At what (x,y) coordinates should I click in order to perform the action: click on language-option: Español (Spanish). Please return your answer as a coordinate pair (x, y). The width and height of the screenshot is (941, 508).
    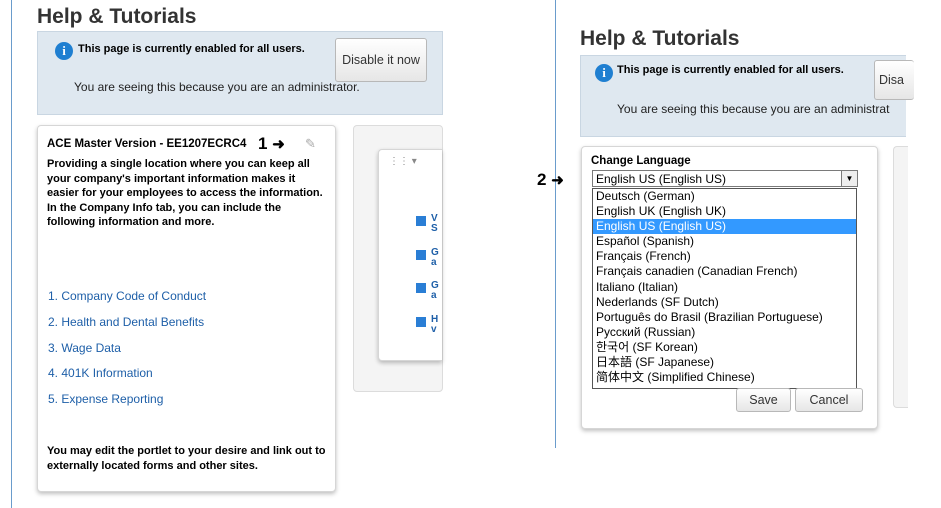
    Looking at the image, I should click on (724, 241).